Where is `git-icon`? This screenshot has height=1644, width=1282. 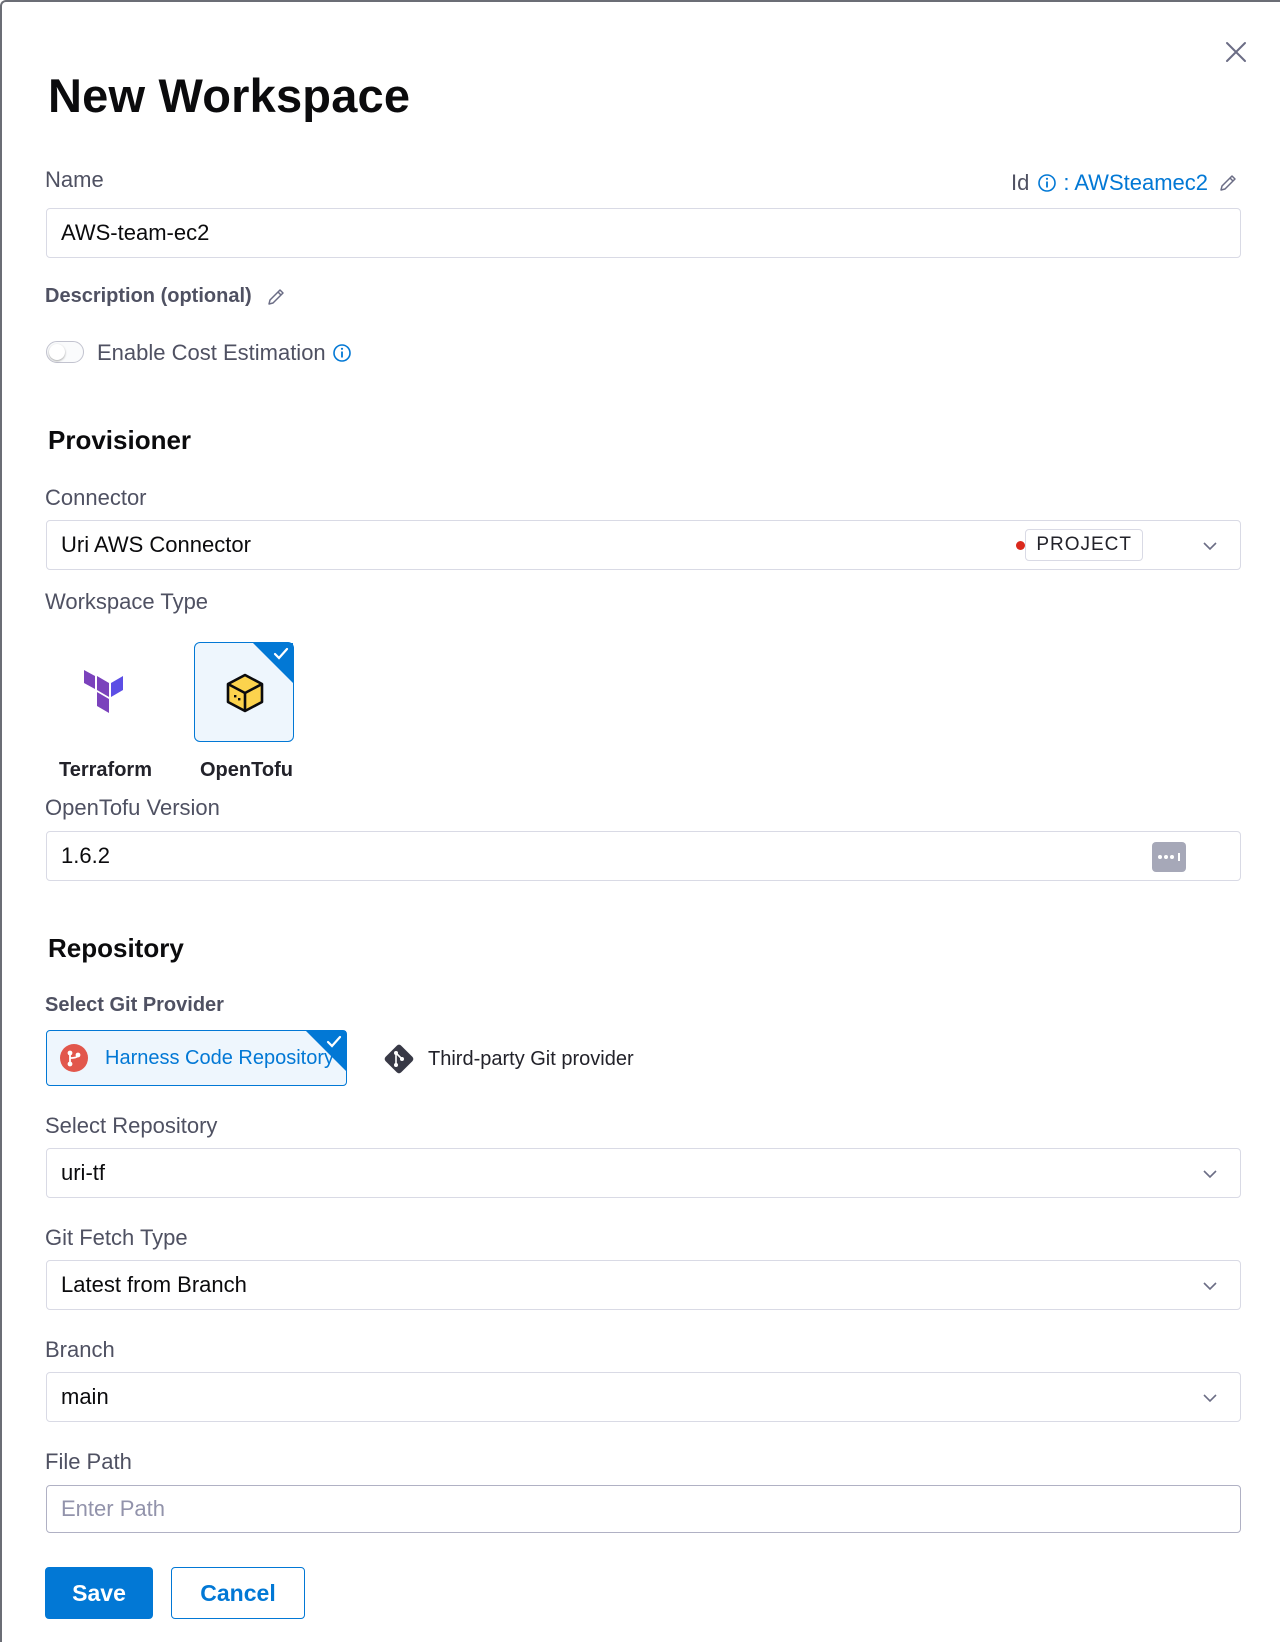 git-icon is located at coordinates (399, 1059).